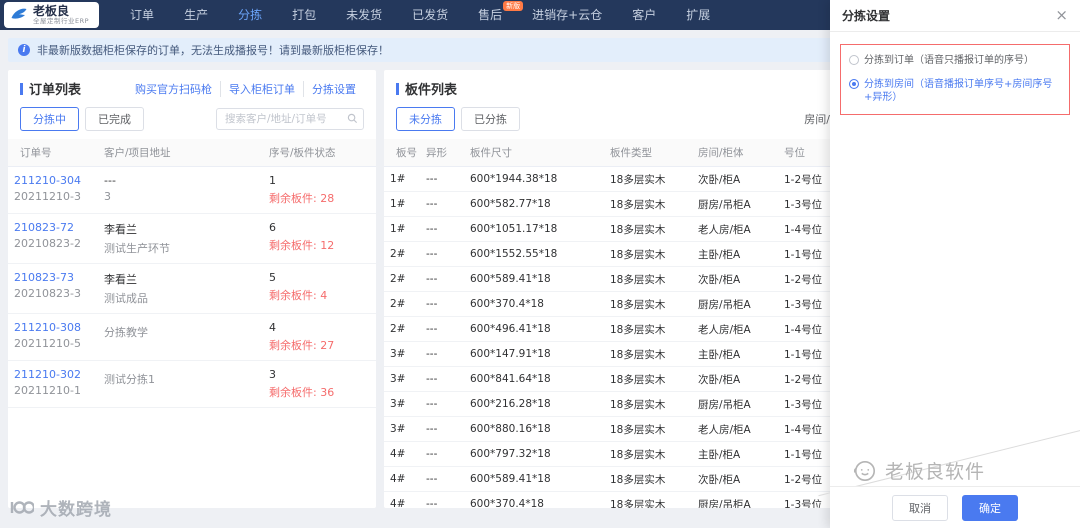 The width and height of the screenshot is (1080, 528). What do you see at coordinates (949, 60) in the screenshot?
I see `sorting-option-label: 分拣到订单（语音只播报订单的序号）` at bounding box center [949, 60].